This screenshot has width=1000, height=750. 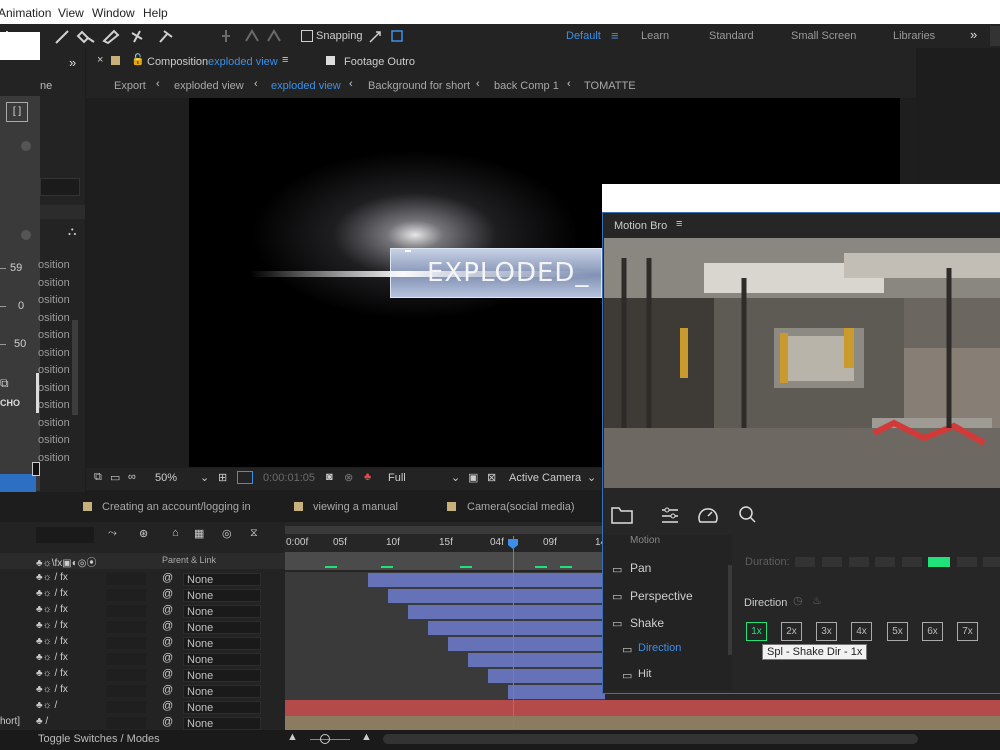 I want to click on composition-tab-name: exploded view, so click(x=243, y=62).